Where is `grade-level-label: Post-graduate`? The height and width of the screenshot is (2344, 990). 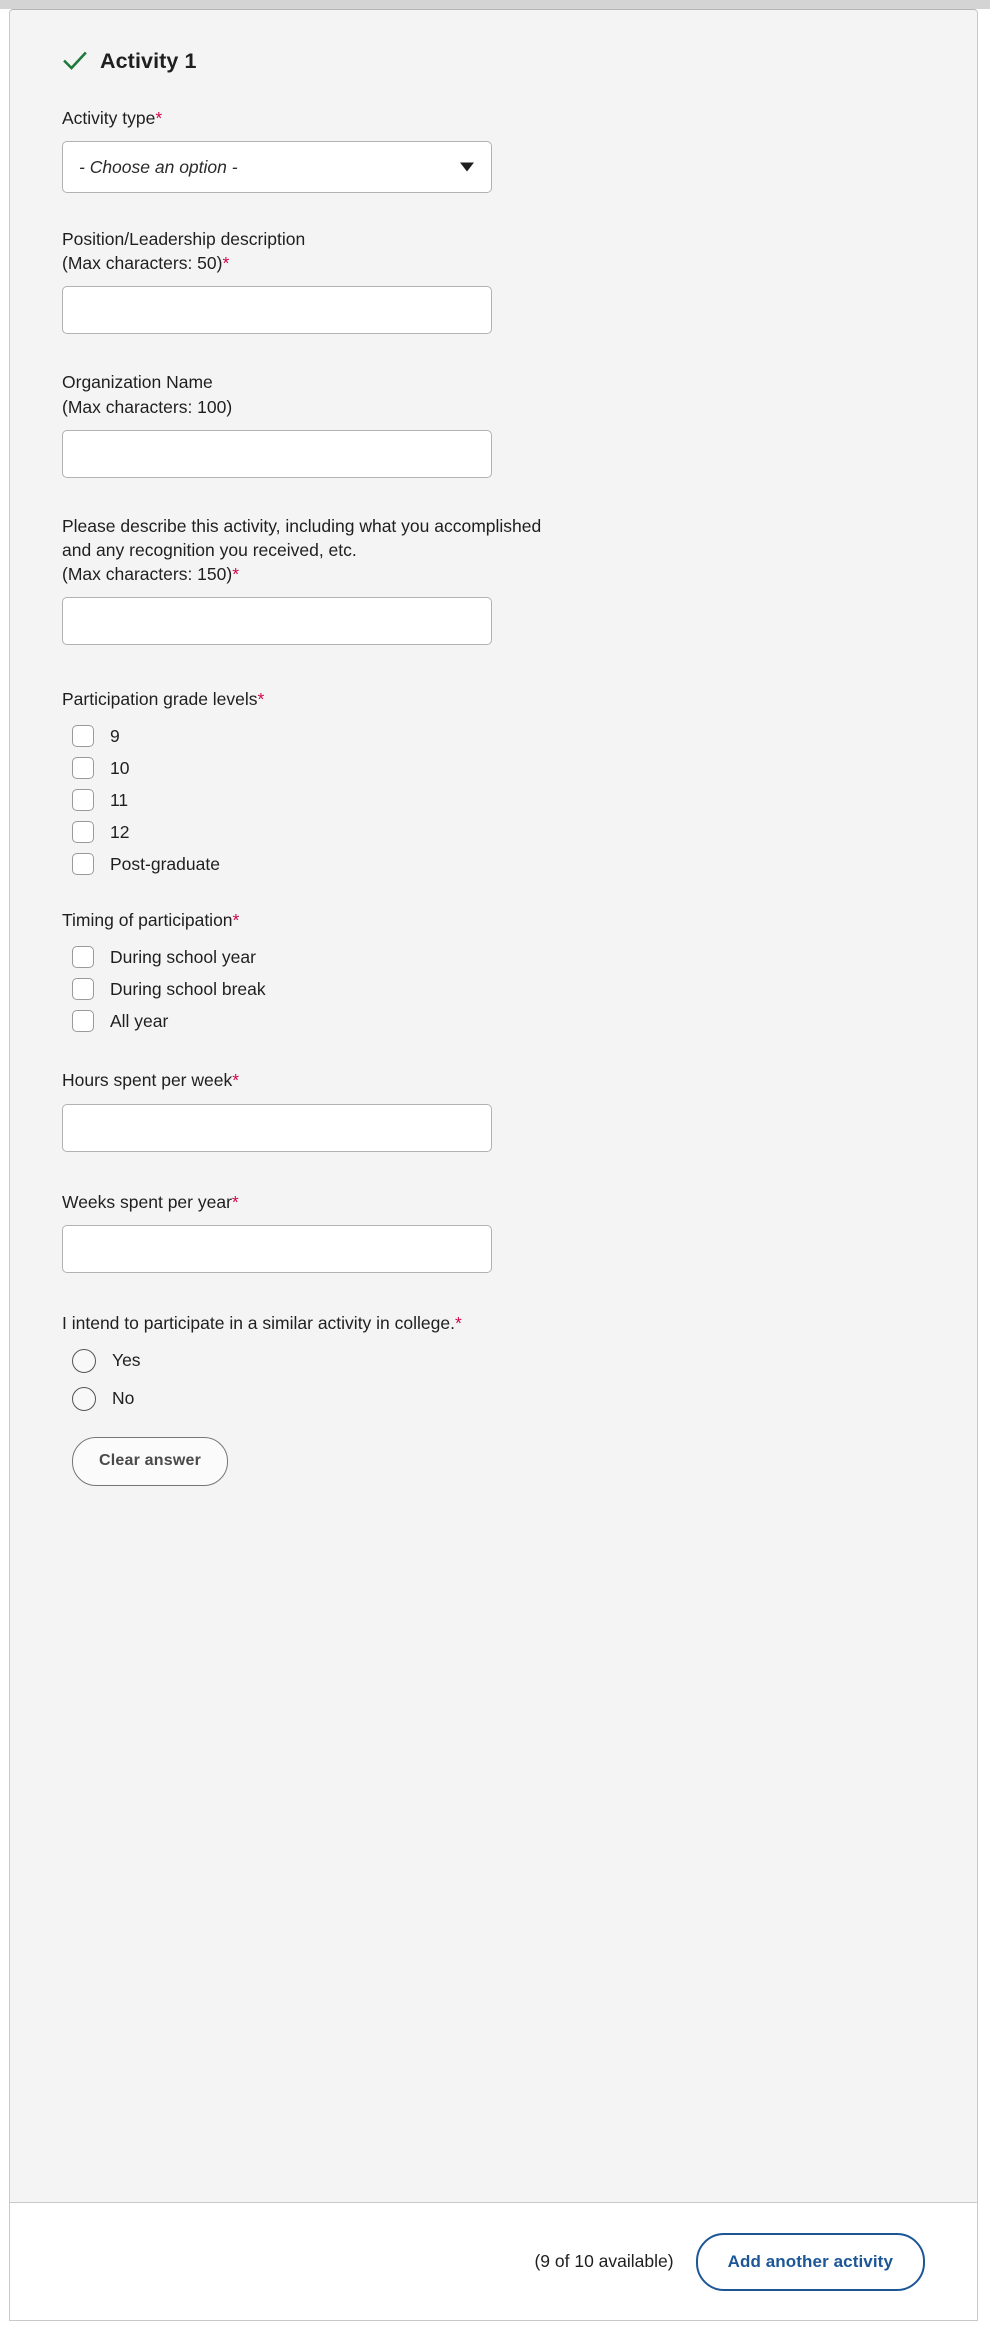 grade-level-label: Post-graduate is located at coordinates (165, 863).